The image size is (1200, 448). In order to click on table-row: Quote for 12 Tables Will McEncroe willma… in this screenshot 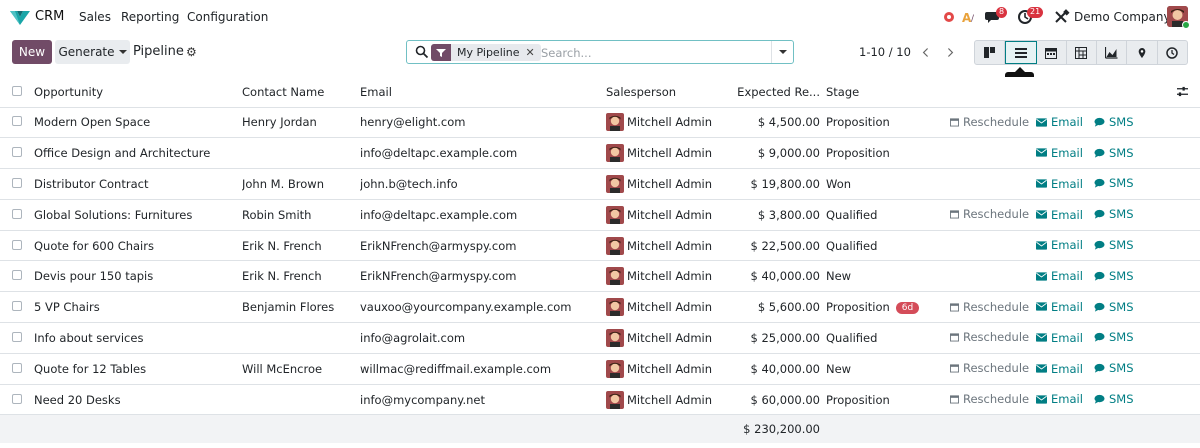, I will do `click(600, 369)`.